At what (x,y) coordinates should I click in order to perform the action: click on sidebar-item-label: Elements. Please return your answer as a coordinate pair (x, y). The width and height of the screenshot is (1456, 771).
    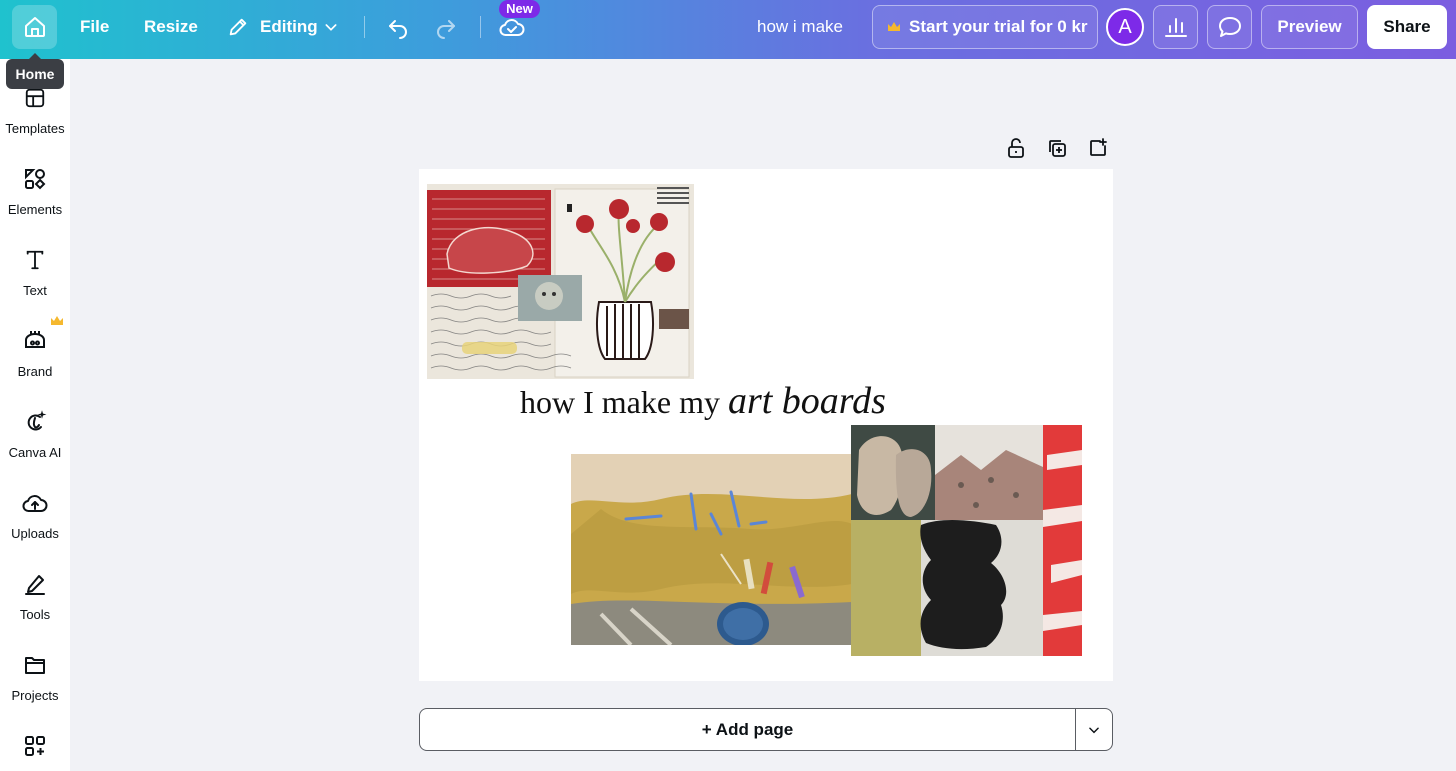
    Looking at the image, I should click on (35, 209).